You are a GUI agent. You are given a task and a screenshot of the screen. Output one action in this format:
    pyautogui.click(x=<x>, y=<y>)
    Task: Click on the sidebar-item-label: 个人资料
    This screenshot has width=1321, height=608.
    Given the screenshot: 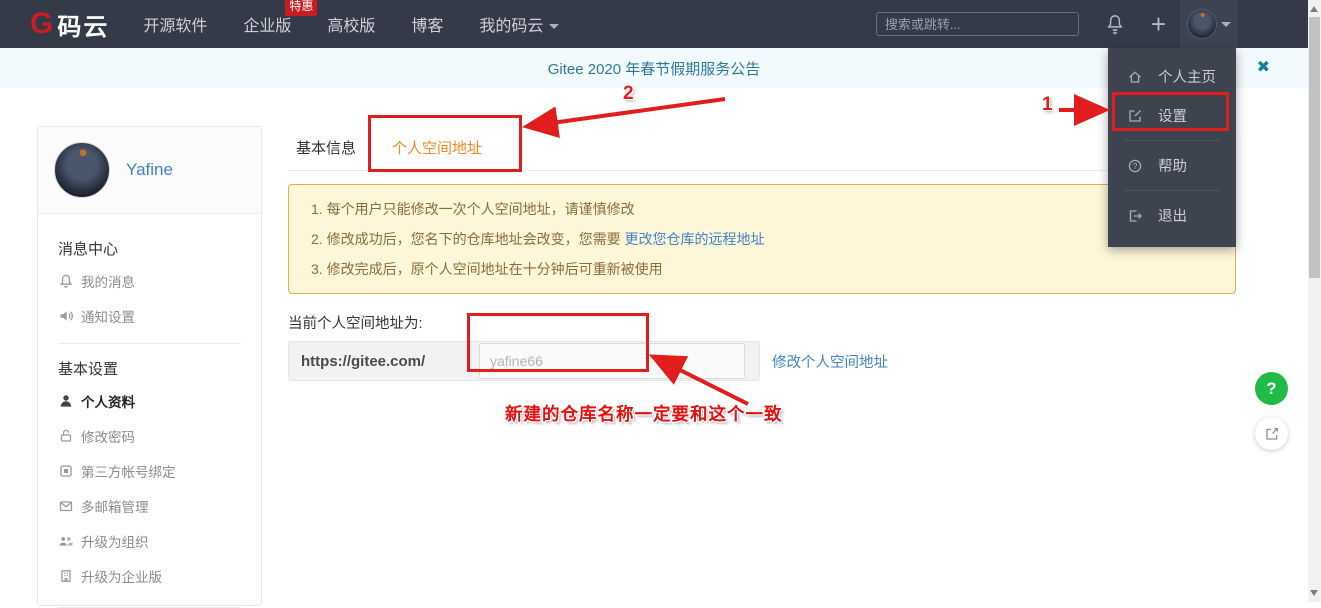 What is the action you would take?
    pyautogui.click(x=108, y=402)
    